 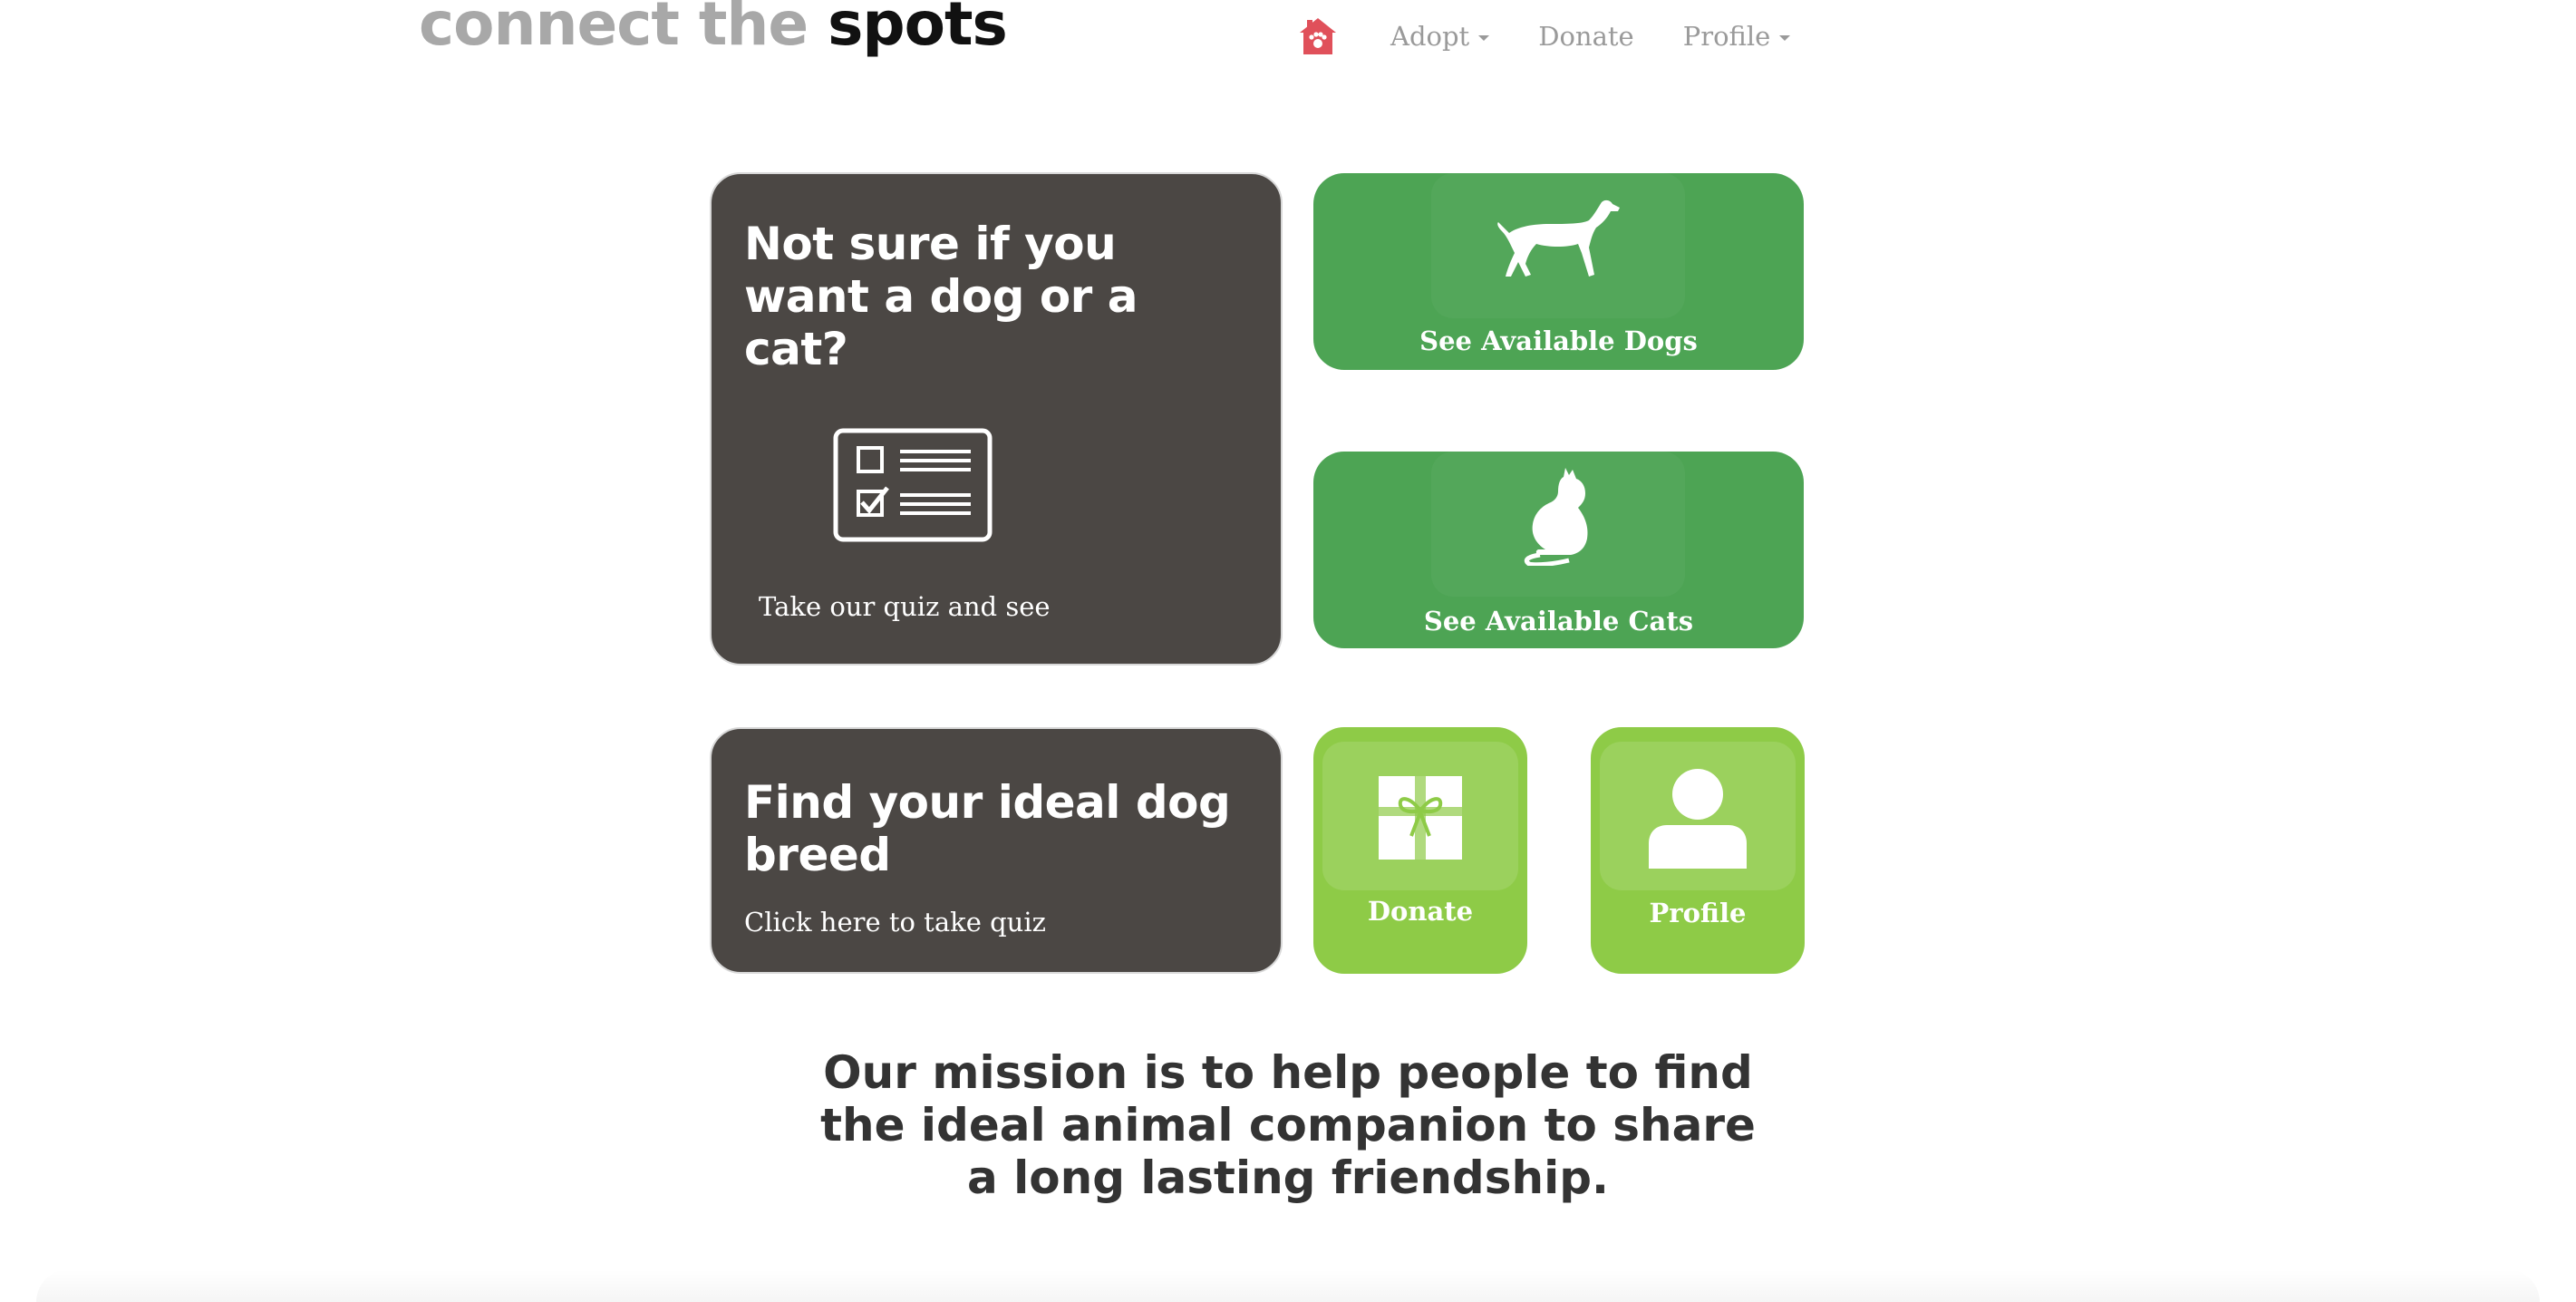 What do you see at coordinates (895, 922) in the screenshot?
I see `breed-quiz-subtext: Click here to take quiz` at bounding box center [895, 922].